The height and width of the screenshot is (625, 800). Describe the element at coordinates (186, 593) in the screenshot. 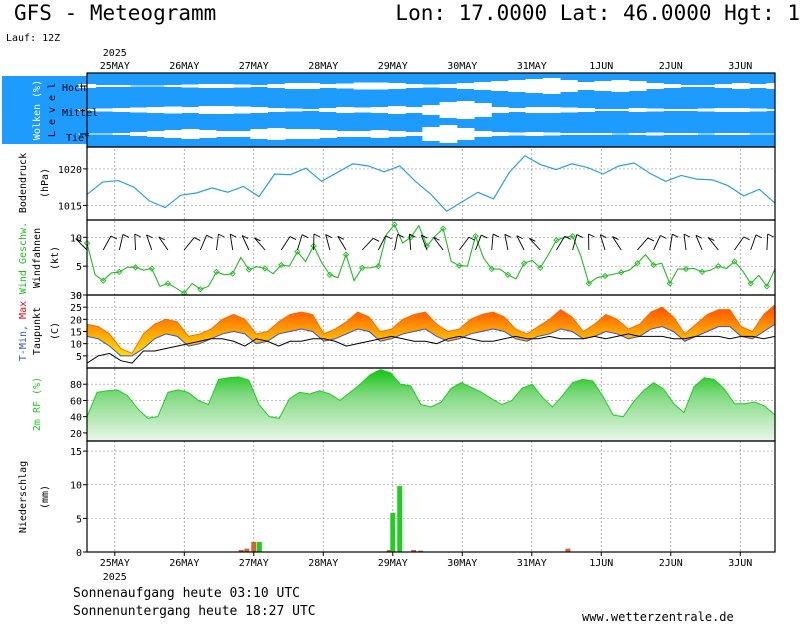

I see `sunrise-text: Sonnenaufgang heute 03:10 UTC` at that location.